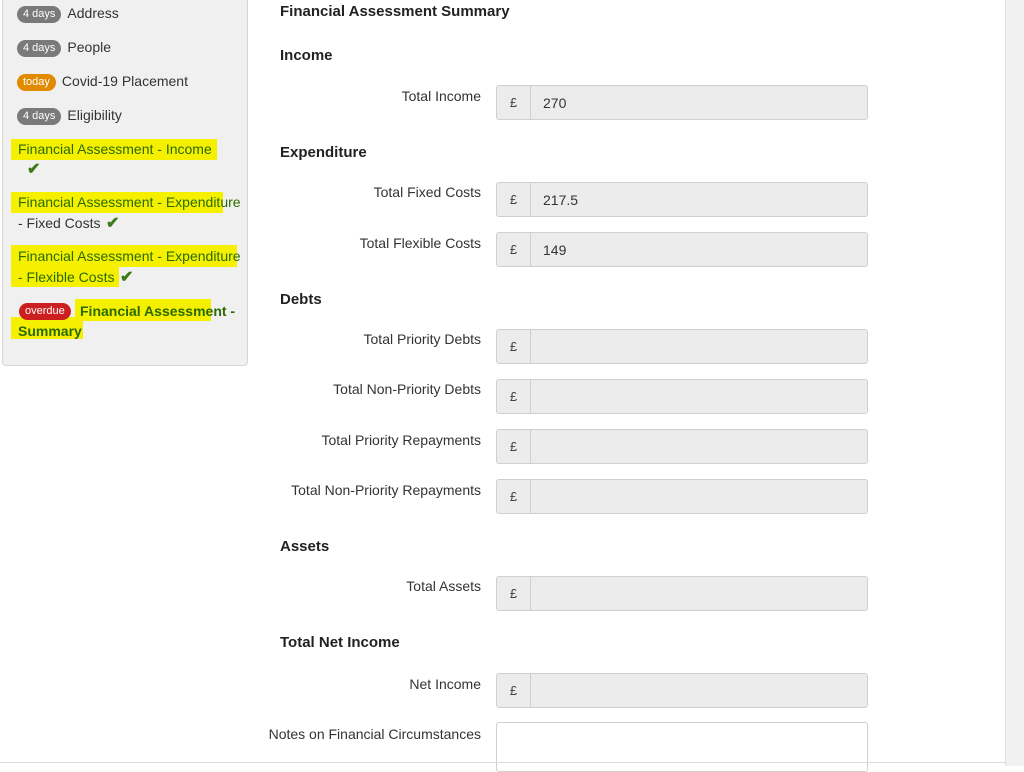 Image resolution: width=1024 pixels, height=772 pixels. I want to click on sidebar-item-label-cont: Summary, so click(50, 331).